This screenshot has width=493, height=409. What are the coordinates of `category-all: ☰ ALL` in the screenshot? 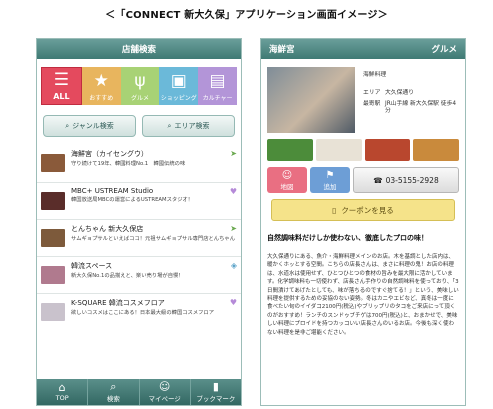 It's located at (61, 86).